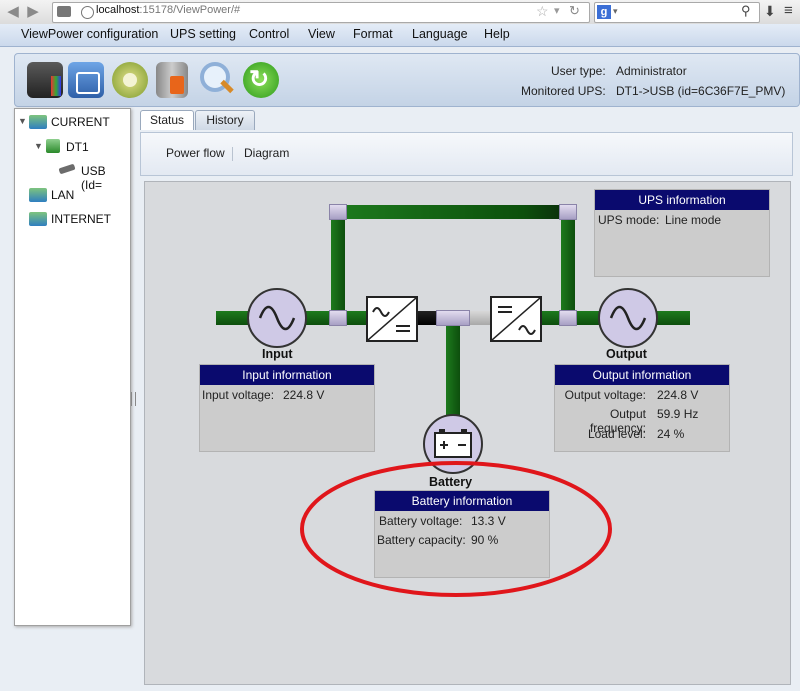 The height and width of the screenshot is (691, 800). I want to click on sub-tab-bar: Power flow Diagram, so click(466, 154).